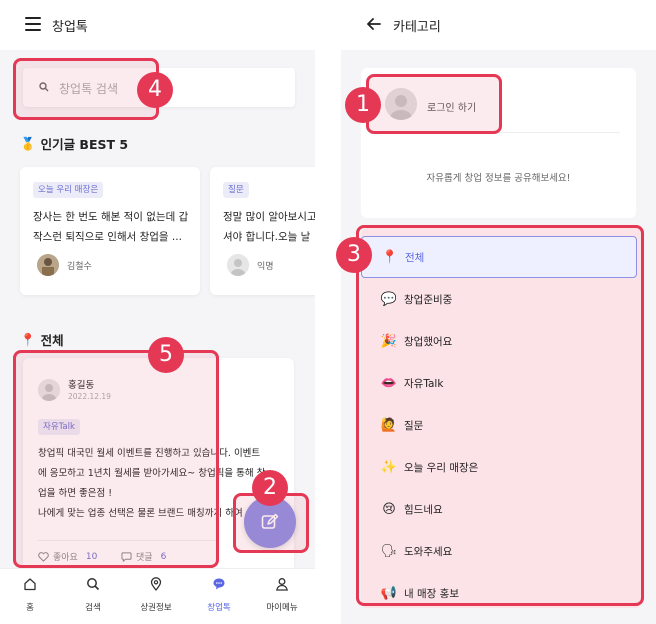 Image resolution: width=656 pixels, height=624 pixels. I want to click on category-label: 전체, so click(415, 257).